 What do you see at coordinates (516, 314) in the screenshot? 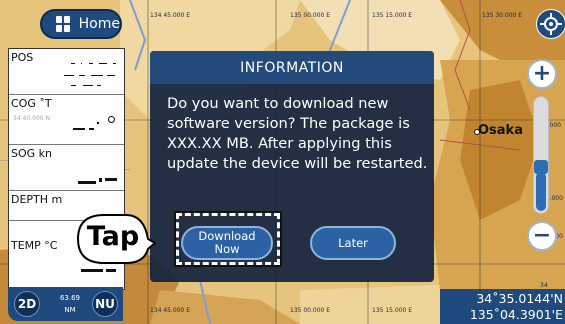
I see `longitude-readout: 135˚04.3901'E` at bounding box center [516, 314].